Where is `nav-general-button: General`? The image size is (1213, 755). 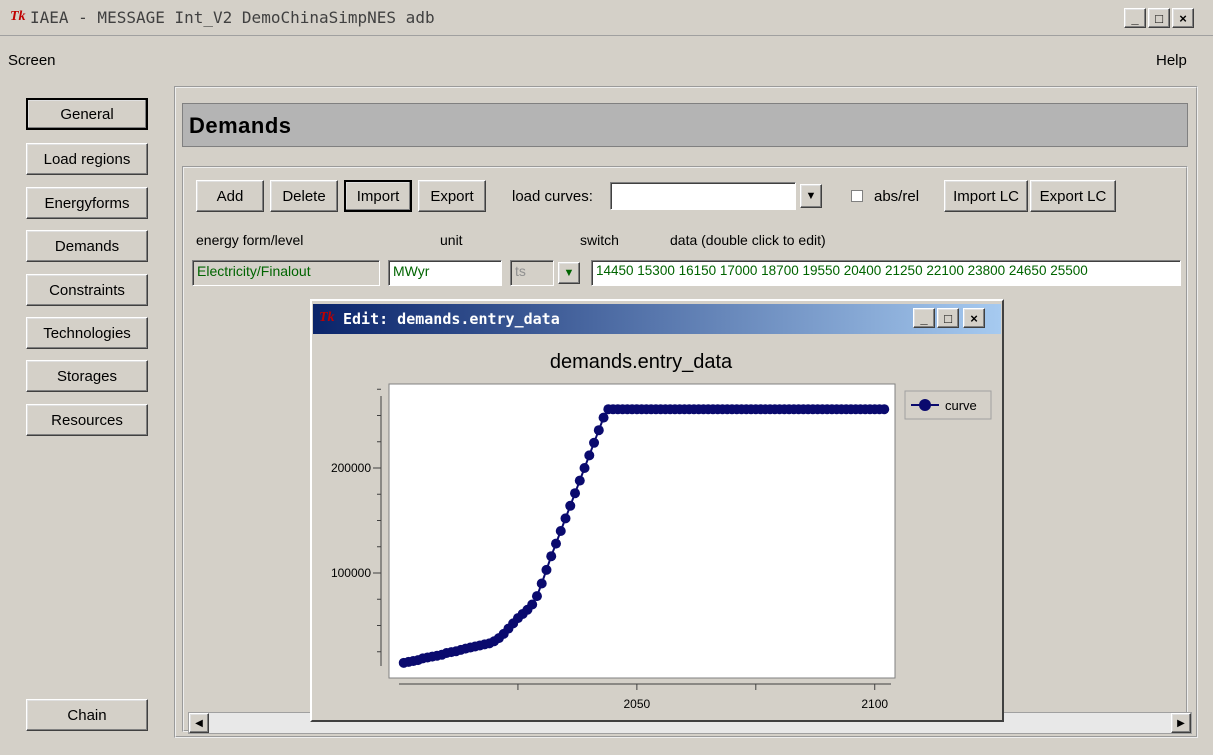
nav-general-button: General is located at coordinates (87, 114).